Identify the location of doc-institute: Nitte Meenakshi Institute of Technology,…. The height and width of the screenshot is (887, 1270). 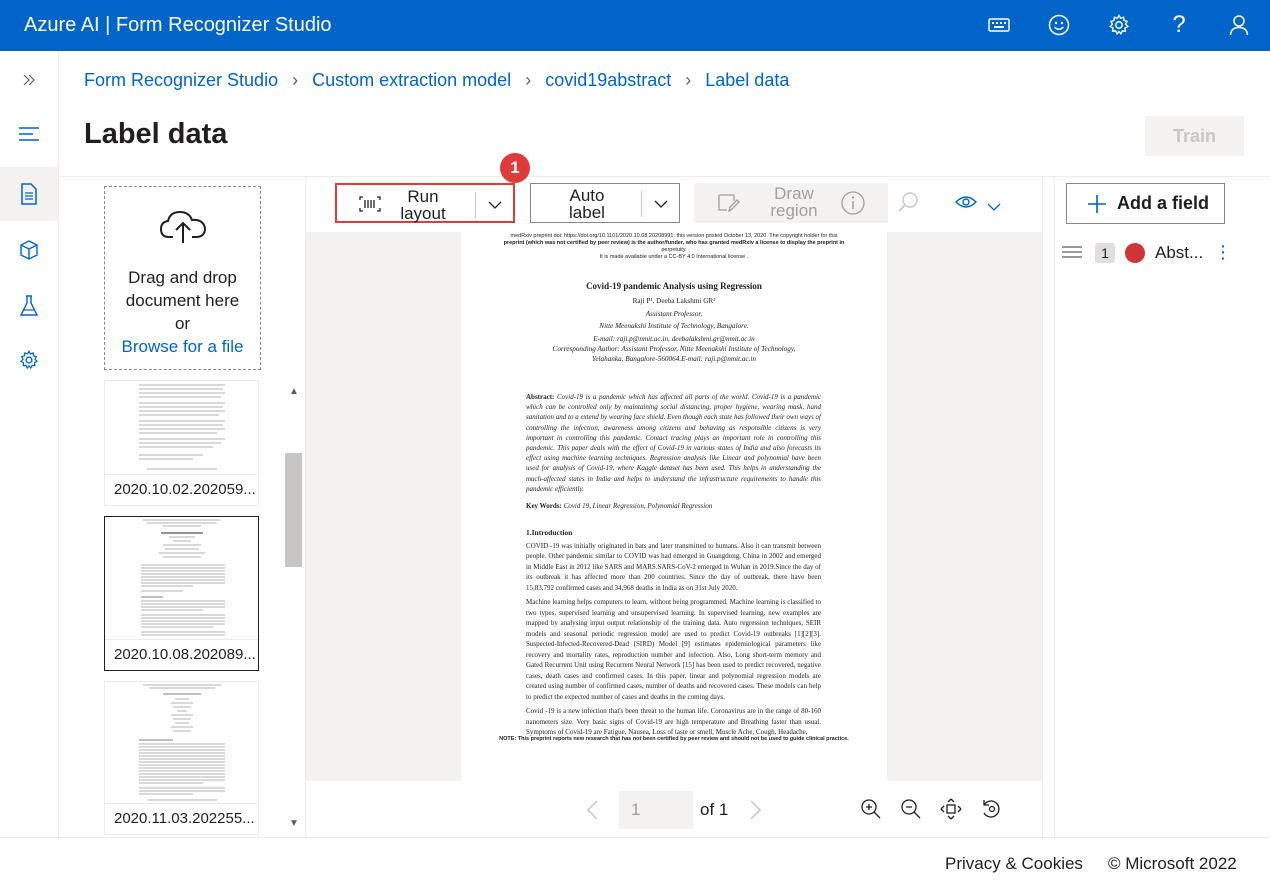
(674, 326).